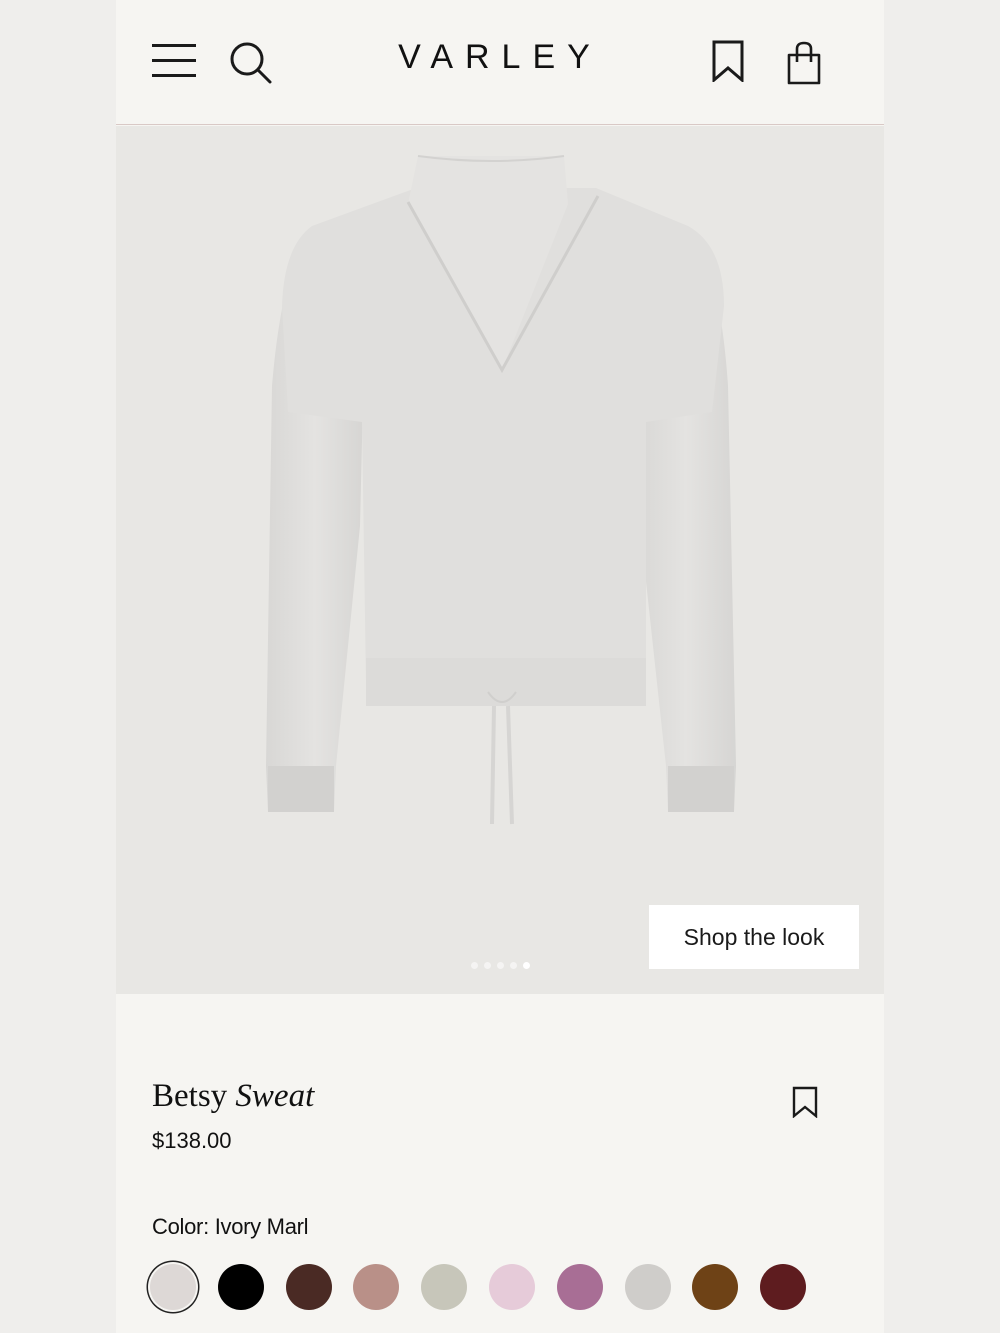  Describe the element at coordinates (804, 63) in the screenshot. I see `shopping-bag-icon` at that location.